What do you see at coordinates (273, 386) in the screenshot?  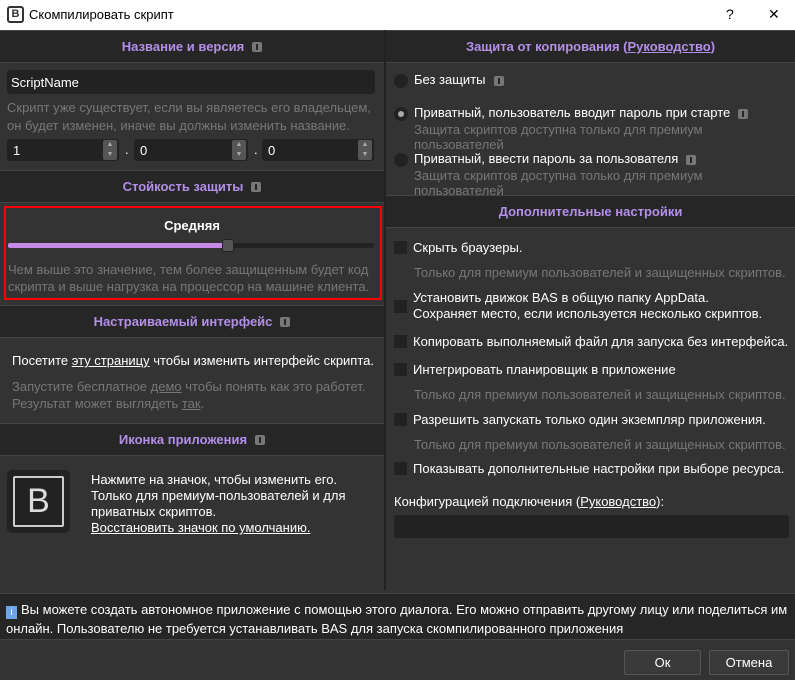 I see `text: чтобы понять как это работет.` at bounding box center [273, 386].